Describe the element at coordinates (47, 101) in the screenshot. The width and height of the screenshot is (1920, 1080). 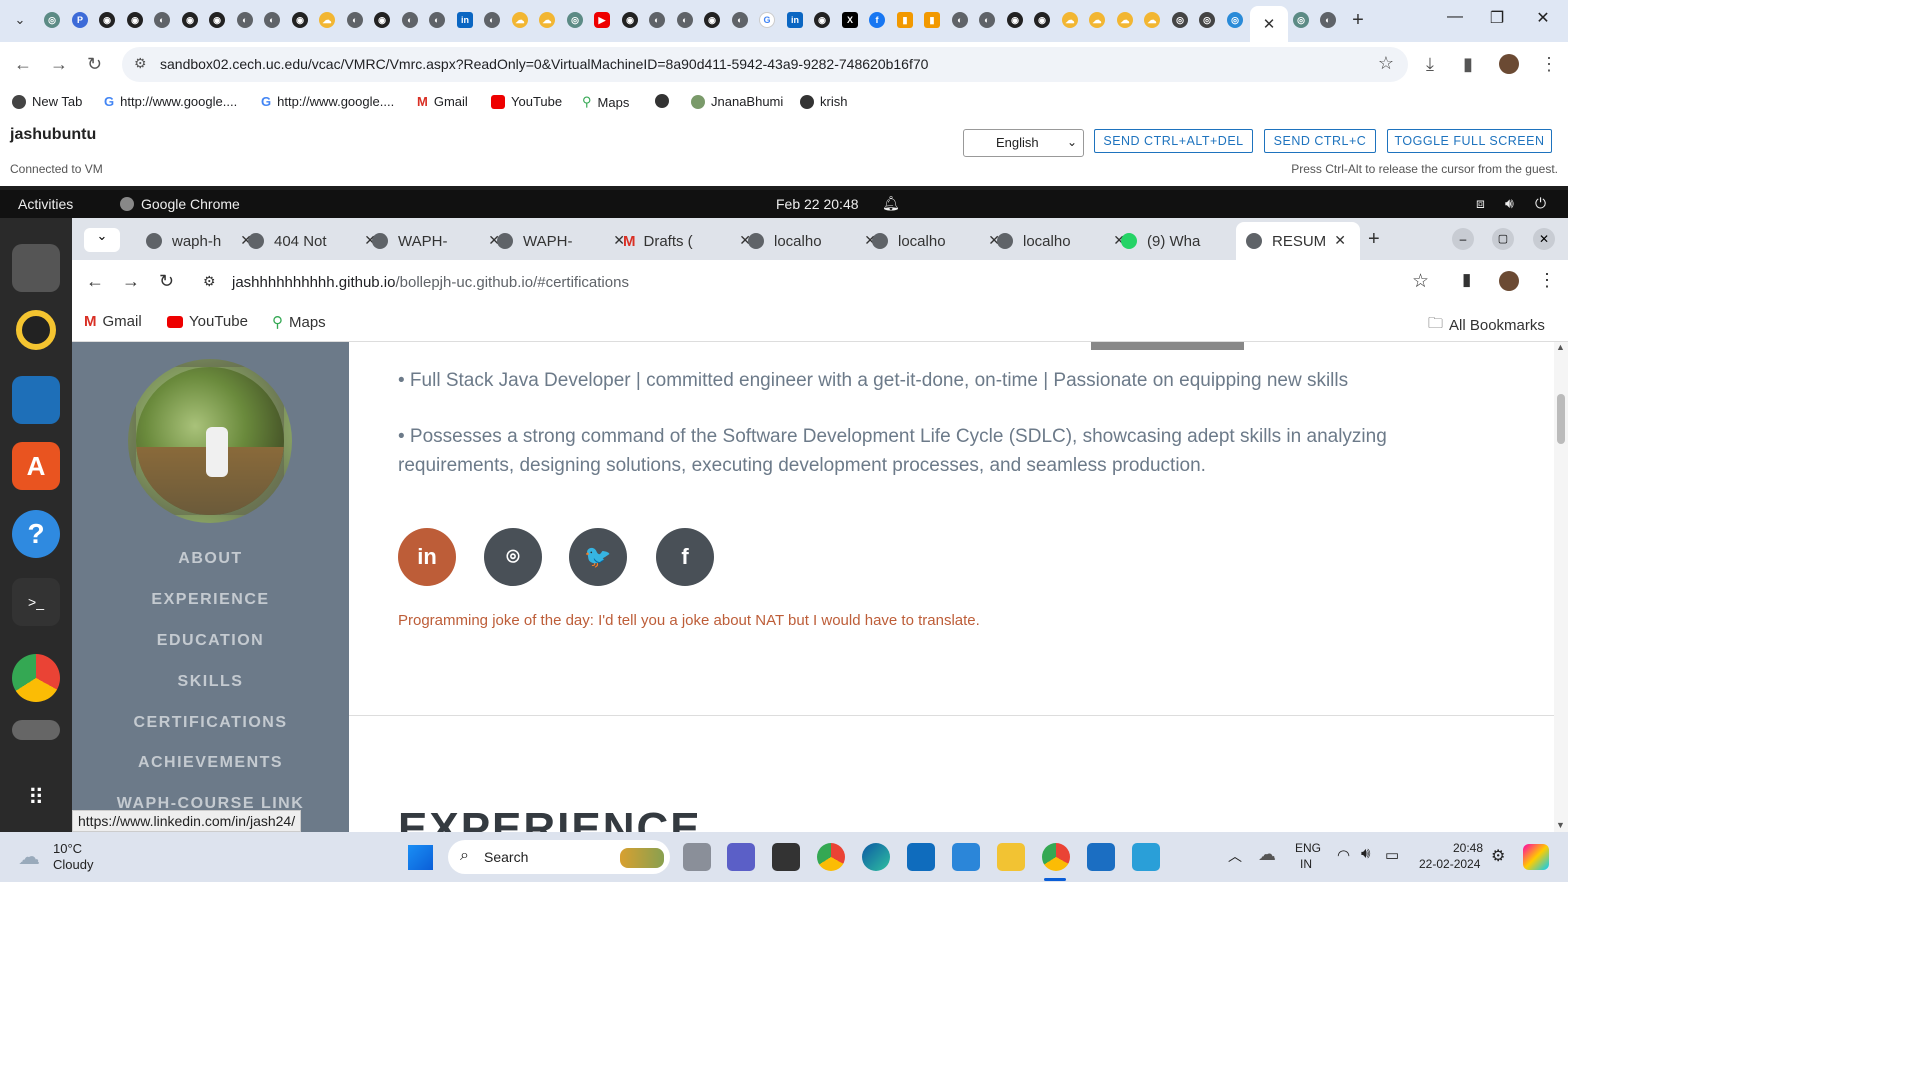
I see `bookmark-new-tab: New Tab` at that location.